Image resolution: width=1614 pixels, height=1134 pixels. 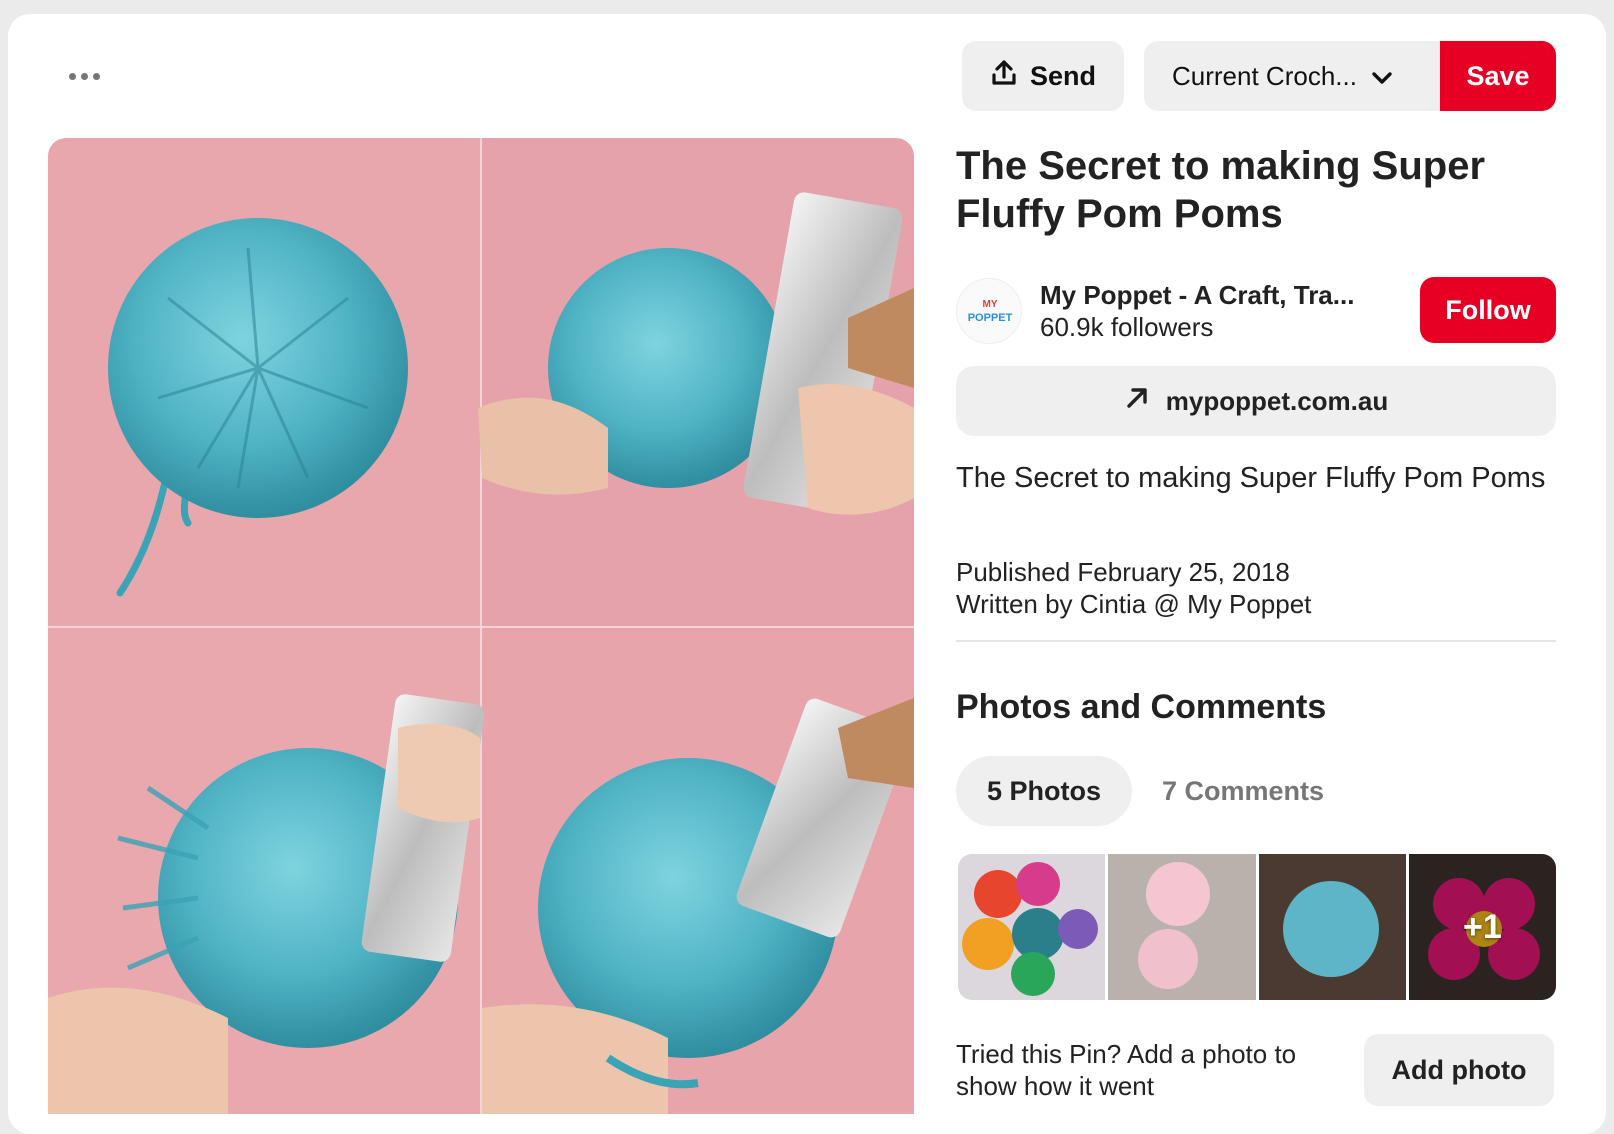 What do you see at coordinates (1257, 927) in the screenshot?
I see `photo-thumbnails: +1` at bounding box center [1257, 927].